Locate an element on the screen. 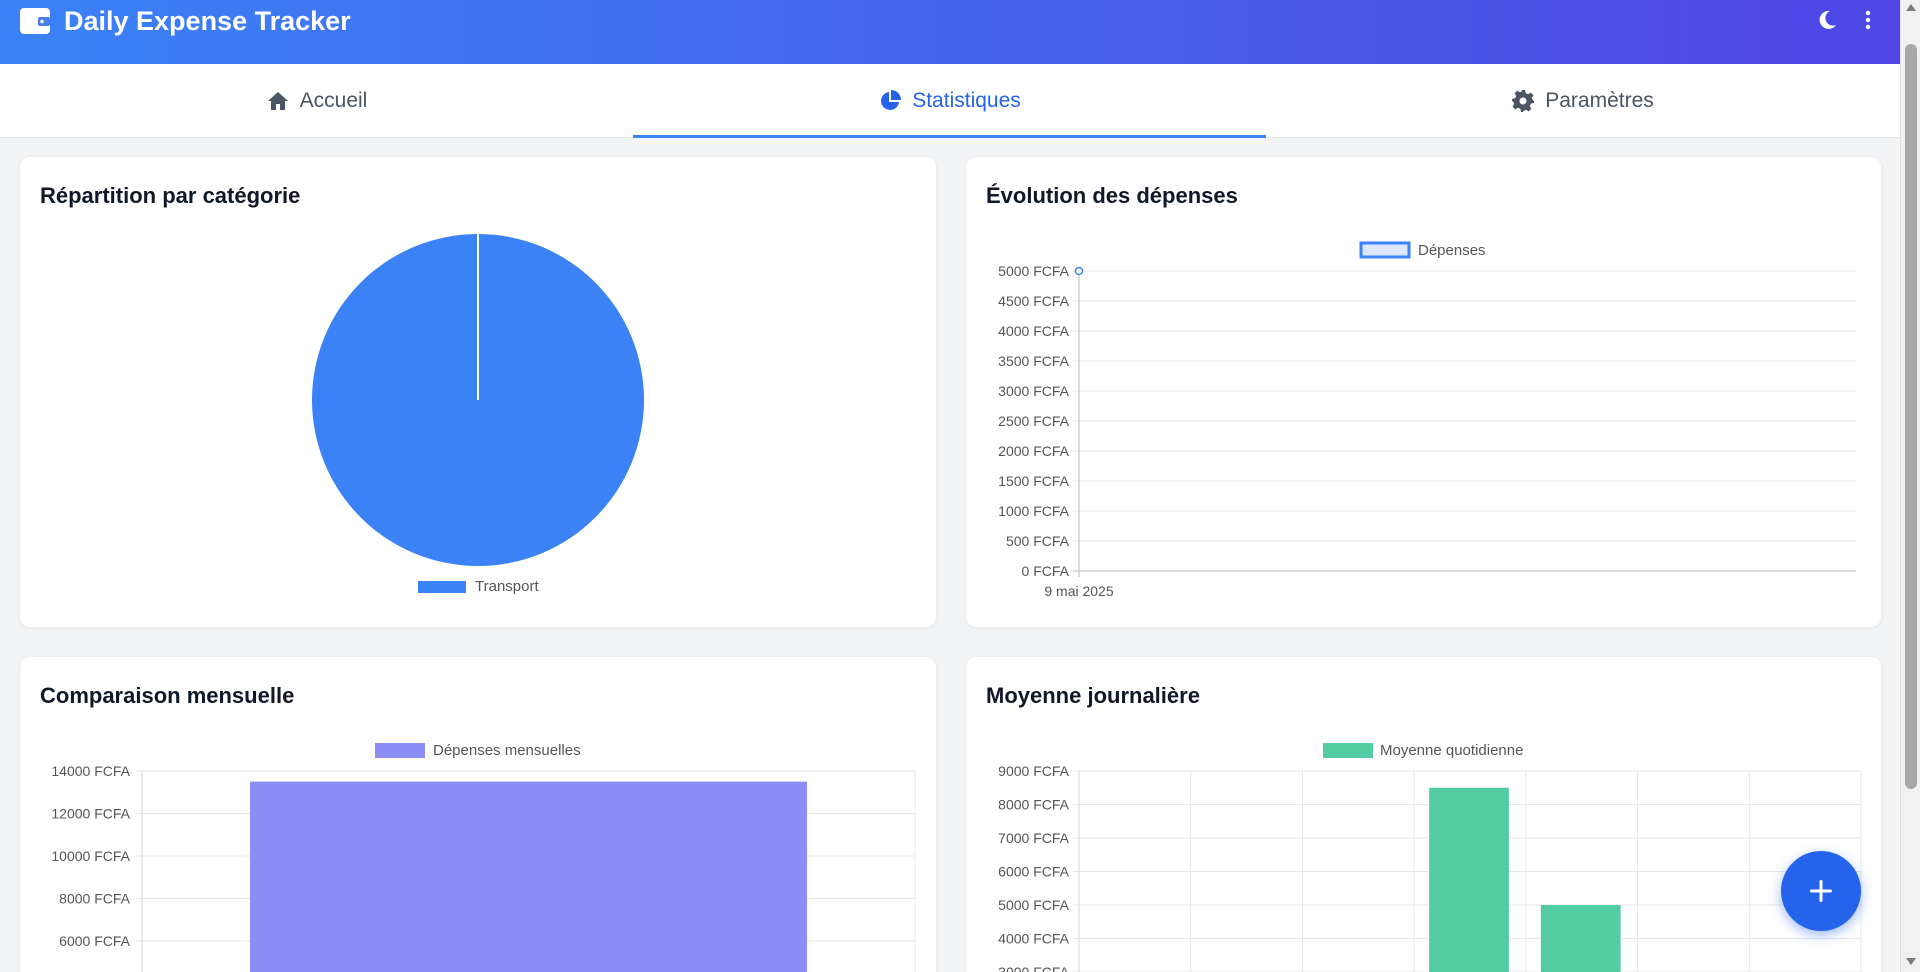 The height and width of the screenshot is (972, 1920). app-title: Daily Expense Tracker is located at coordinates (207, 21).